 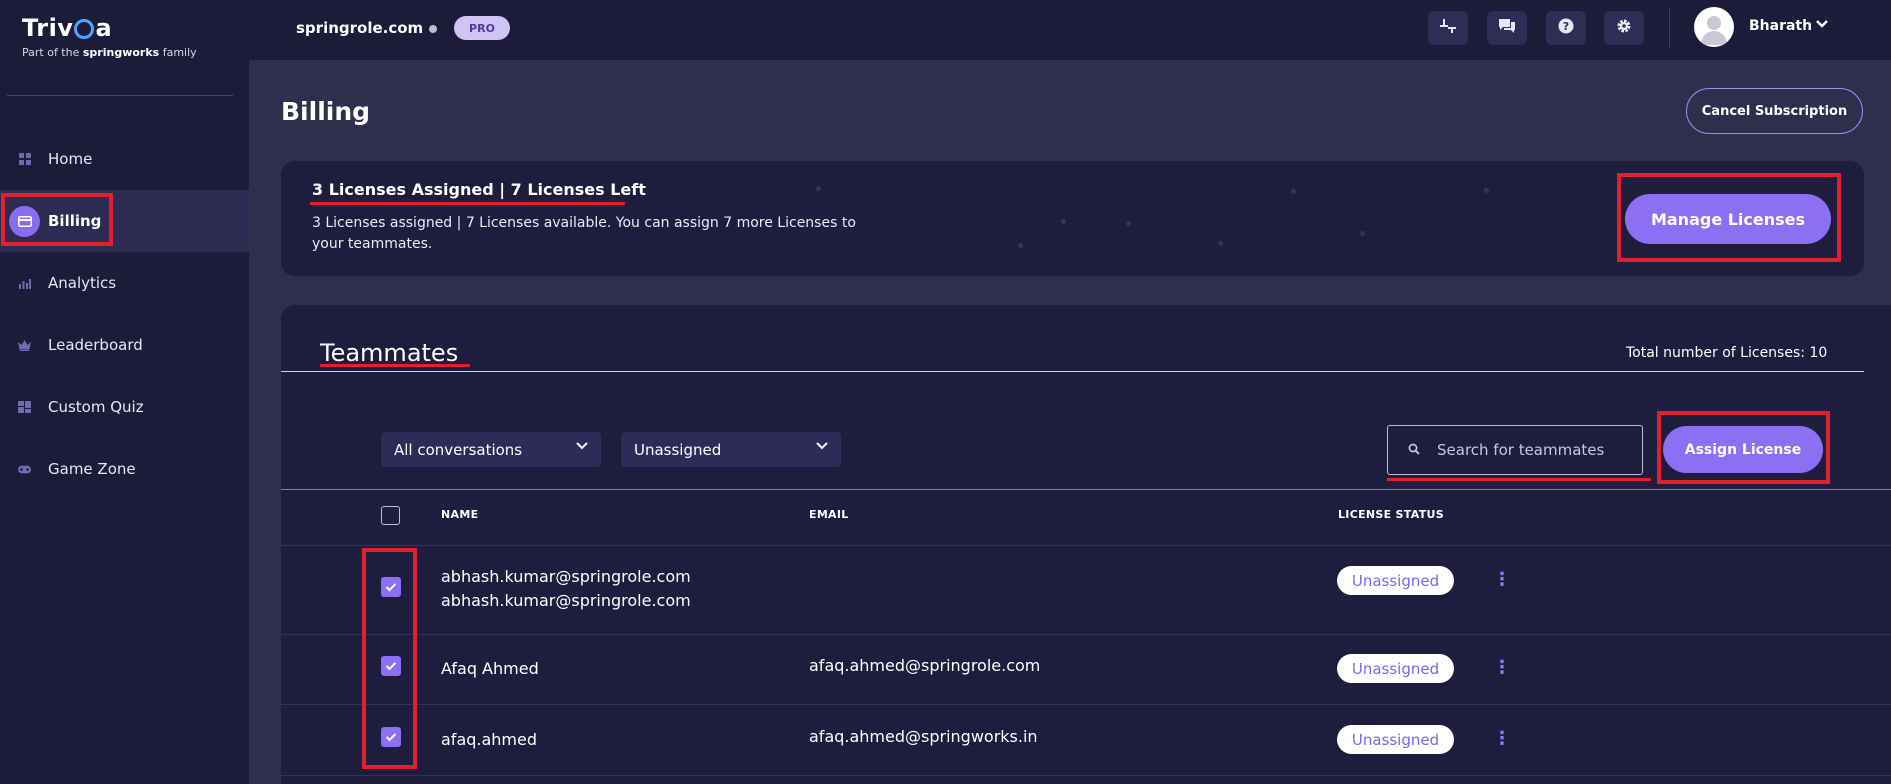 What do you see at coordinates (1743, 449) in the screenshot?
I see `assign-license-button: Assign License` at bounding box center [1743, 449].